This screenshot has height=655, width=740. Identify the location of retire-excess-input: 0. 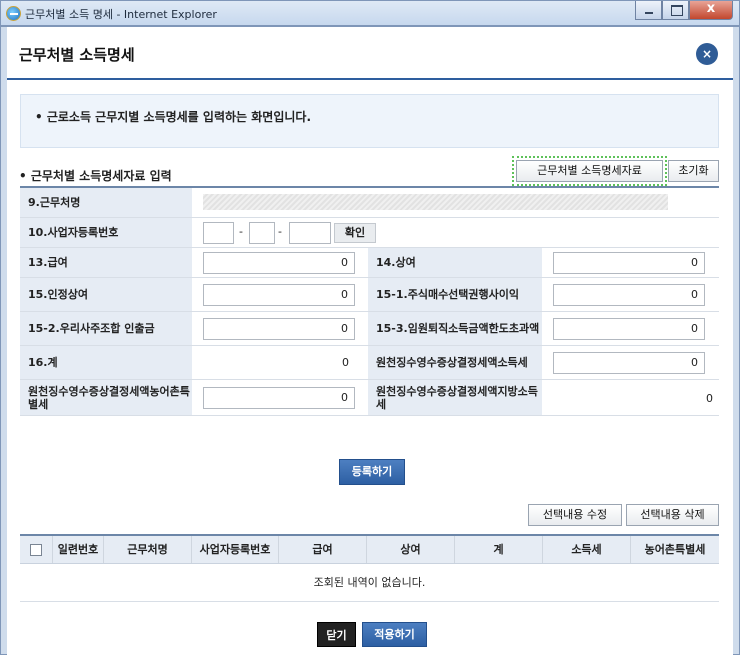
(629, 329).